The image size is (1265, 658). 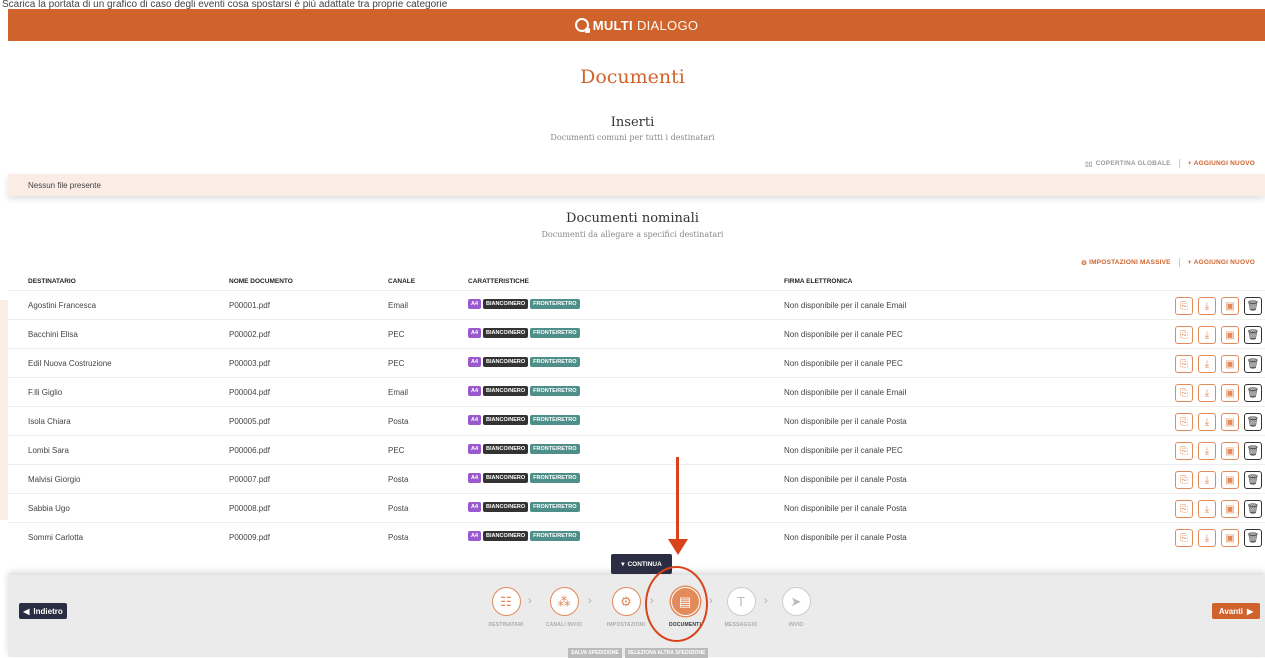 I want to click on arrow-right-icon: ▶, so click(x=1250, y=611).